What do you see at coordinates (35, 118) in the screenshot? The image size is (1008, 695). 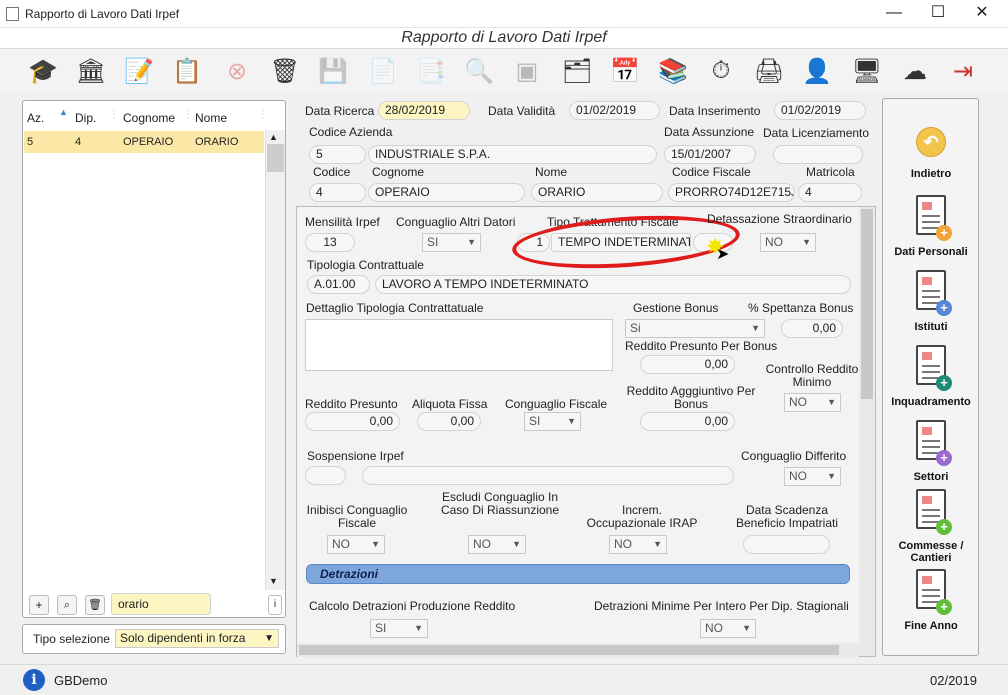 I see `col-az: Az.` at bounding box center [35, 118].